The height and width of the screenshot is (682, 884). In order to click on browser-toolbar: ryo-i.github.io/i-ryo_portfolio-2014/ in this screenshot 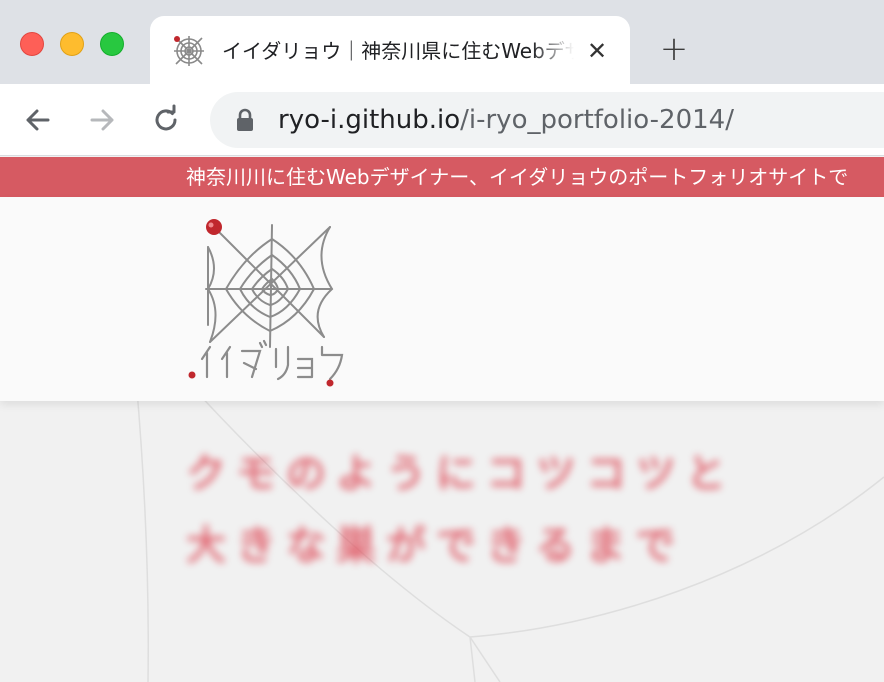, I will do `click(442, 120)`.